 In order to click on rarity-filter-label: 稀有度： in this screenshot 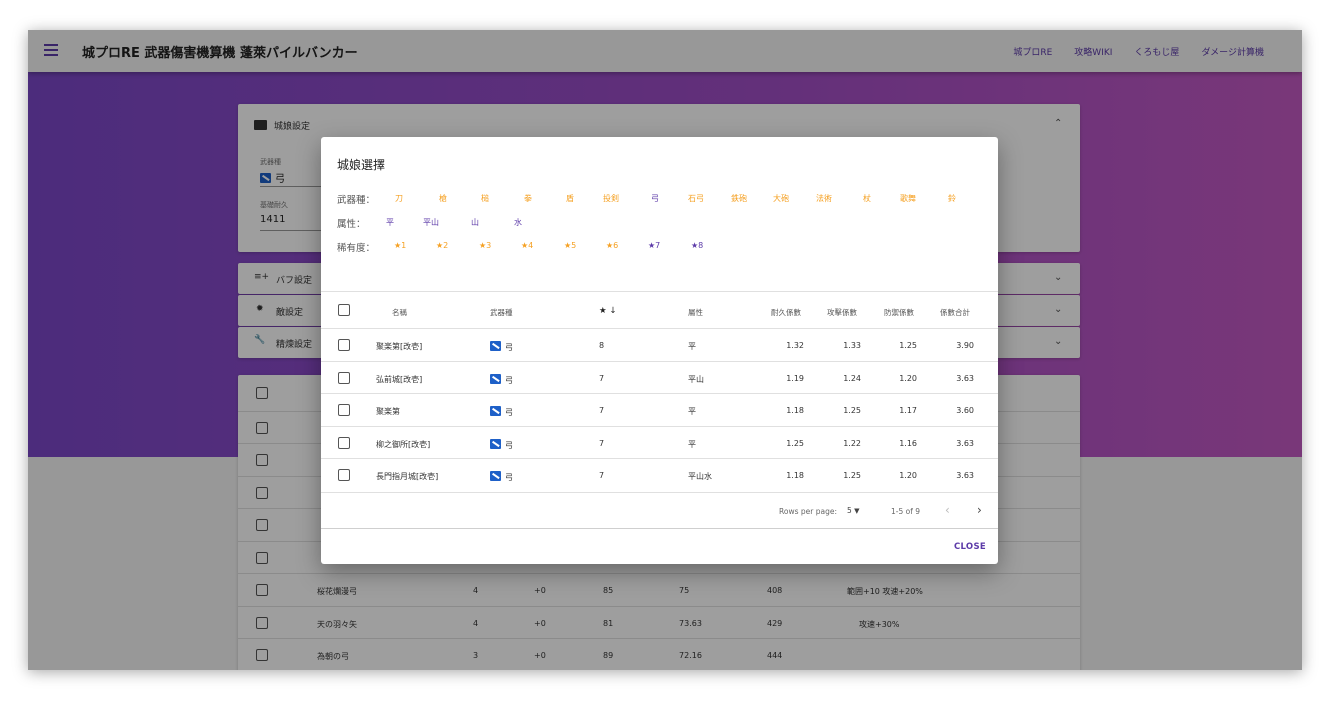, I will do `click(356, 248)`.